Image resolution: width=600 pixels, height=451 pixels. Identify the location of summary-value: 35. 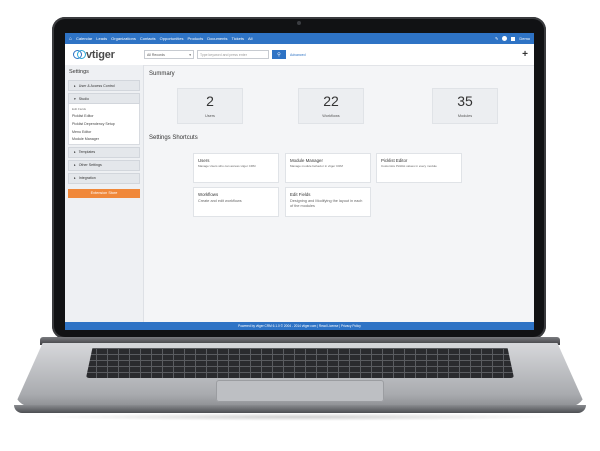
(465, 101).